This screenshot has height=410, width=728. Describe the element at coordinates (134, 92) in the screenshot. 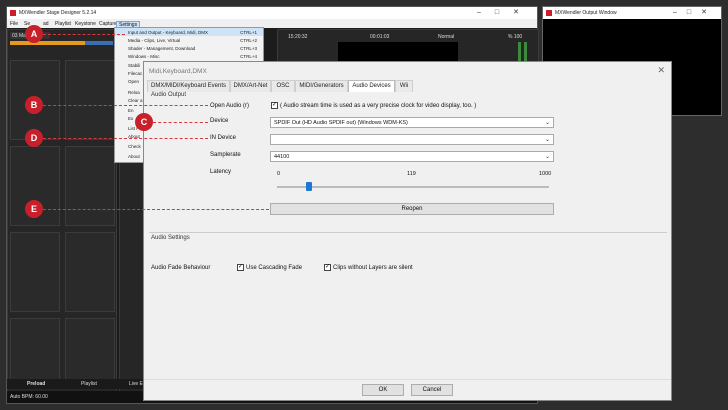

I see `menu-item-label: Reloa` at that location.